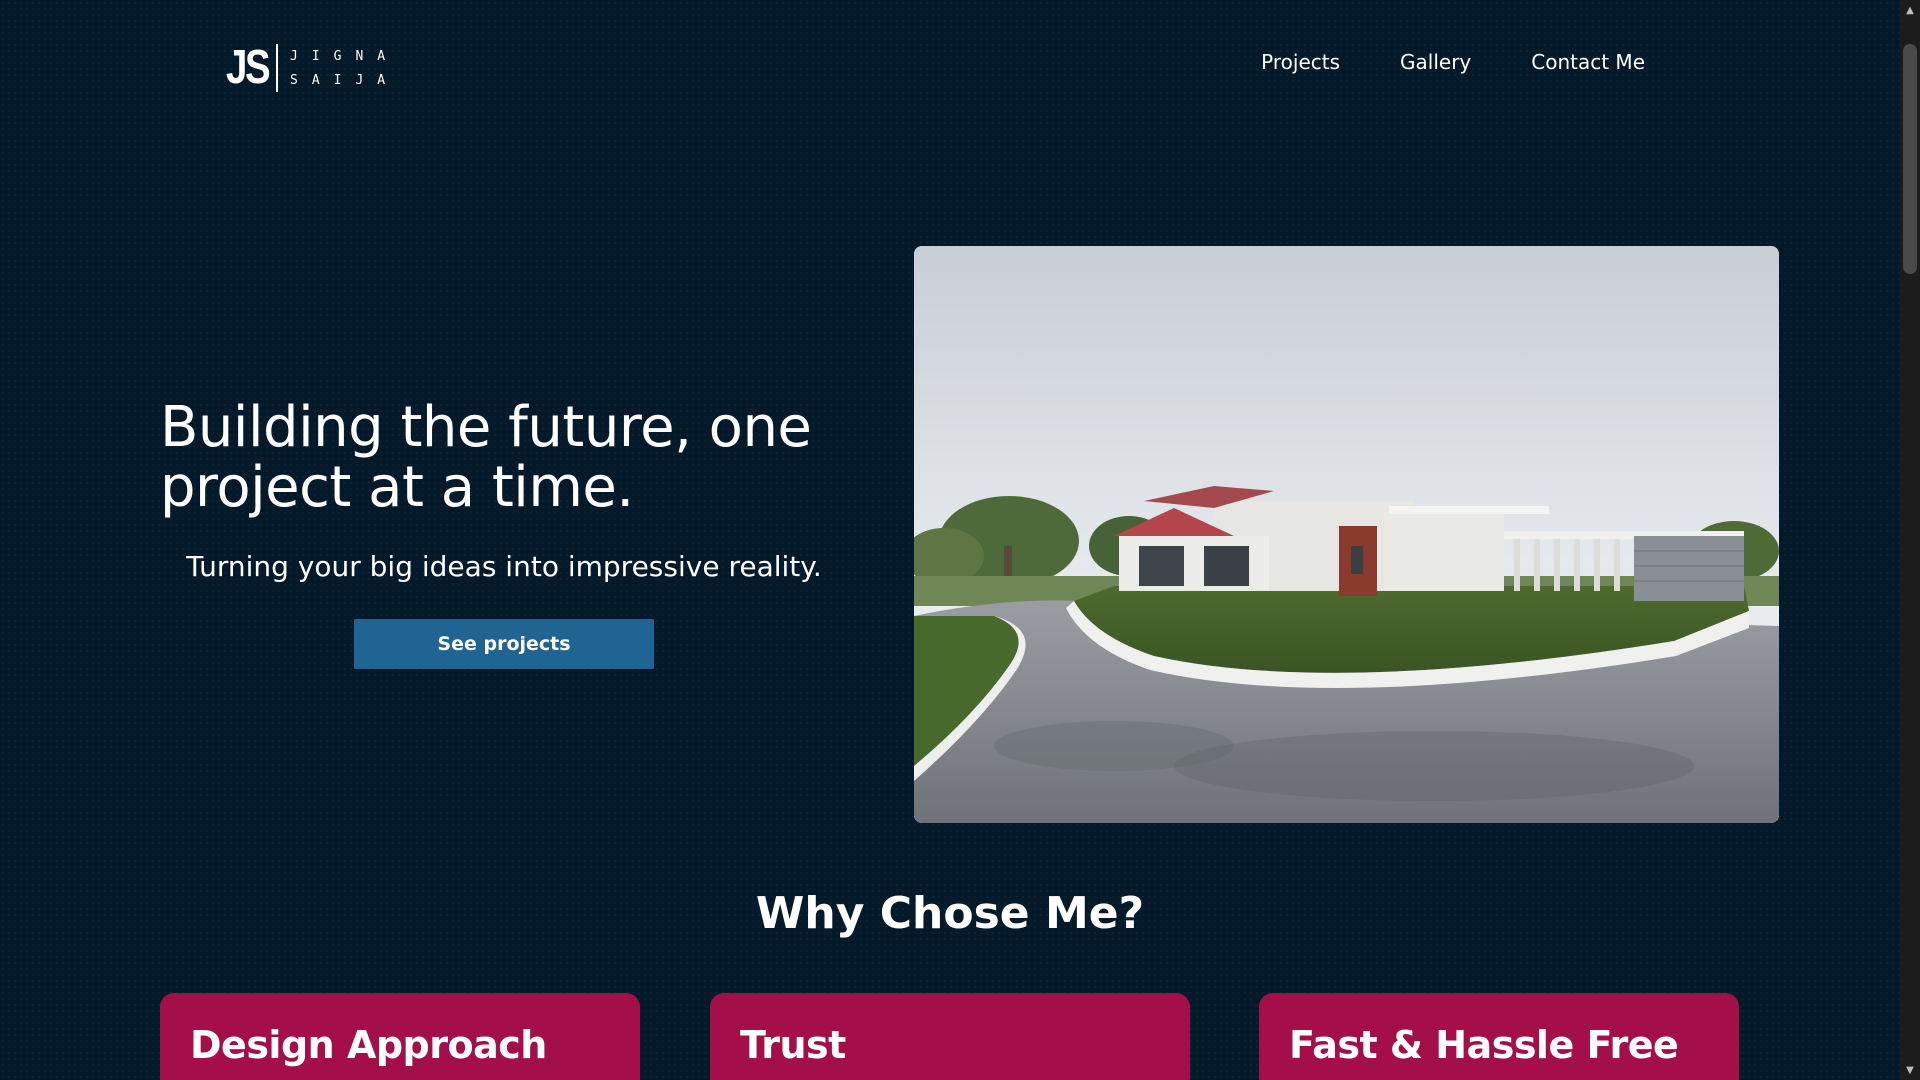 Image resolution: width=1920 pixels, height=1080 pixels. I want to click on vertical-scrollbar: ▲ ▼, so click(1910, 540).